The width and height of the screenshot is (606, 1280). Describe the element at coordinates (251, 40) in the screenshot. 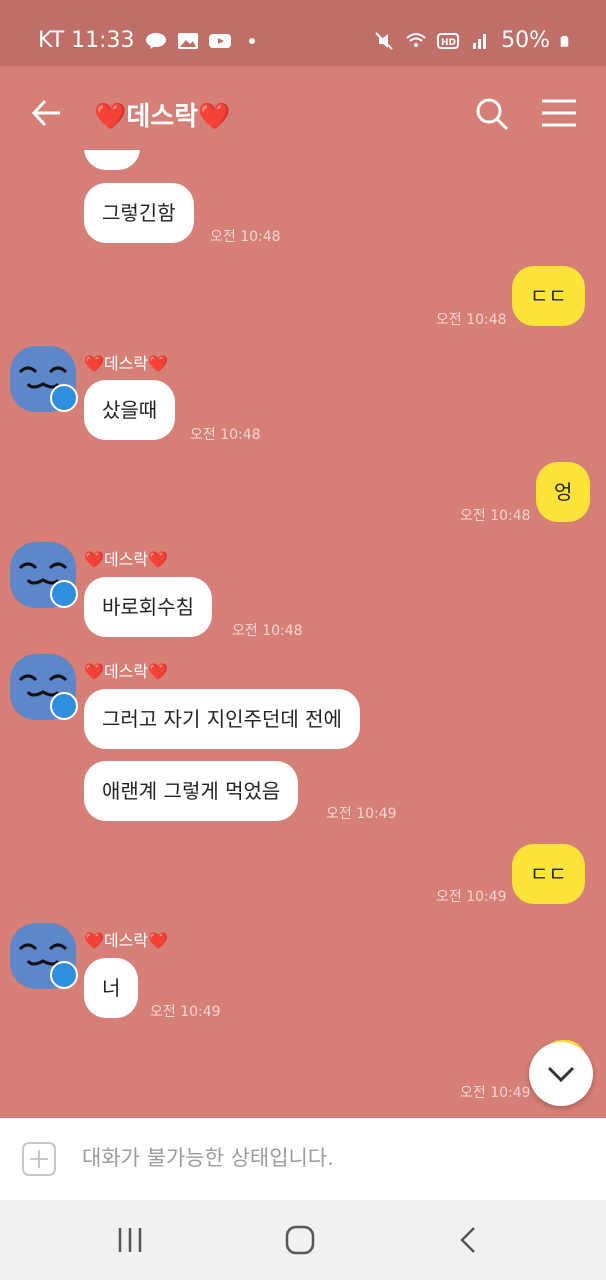

I see `dot-icon` at that location.